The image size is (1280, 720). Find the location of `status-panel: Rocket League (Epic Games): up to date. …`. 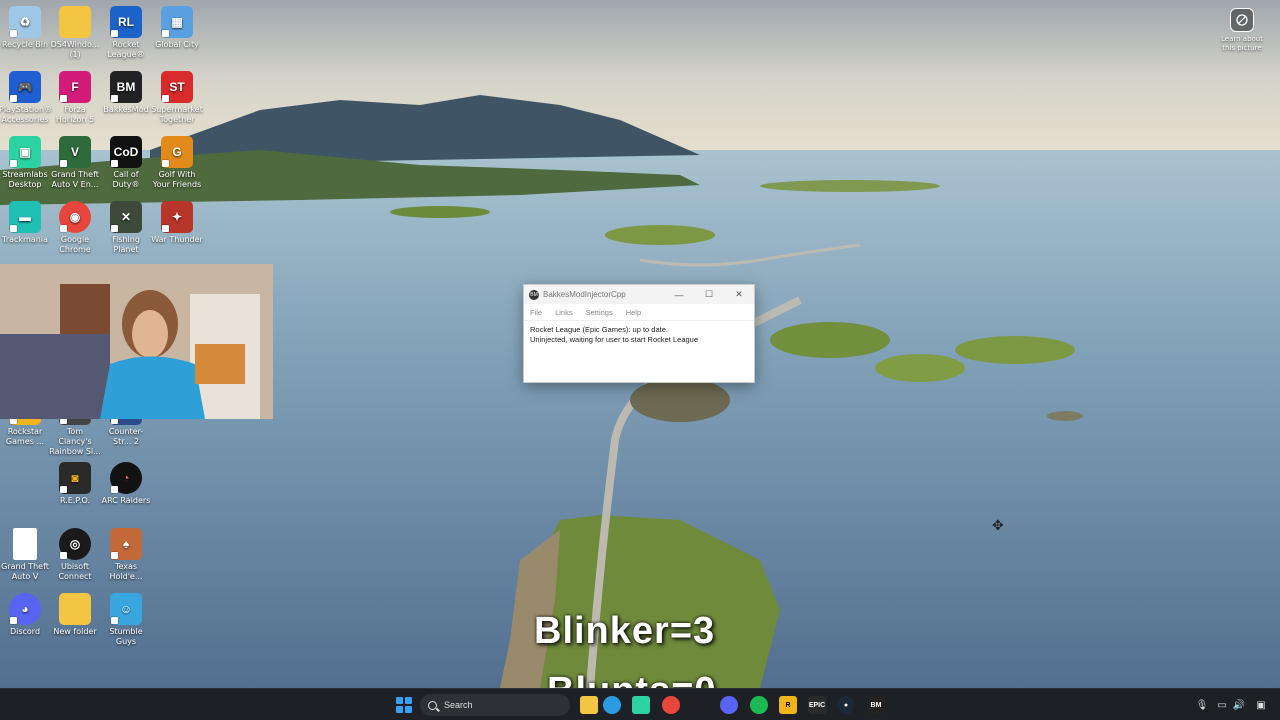

status-panel: Rocket League (Epic Games): up to date. … is located at coordinates (639, 351).